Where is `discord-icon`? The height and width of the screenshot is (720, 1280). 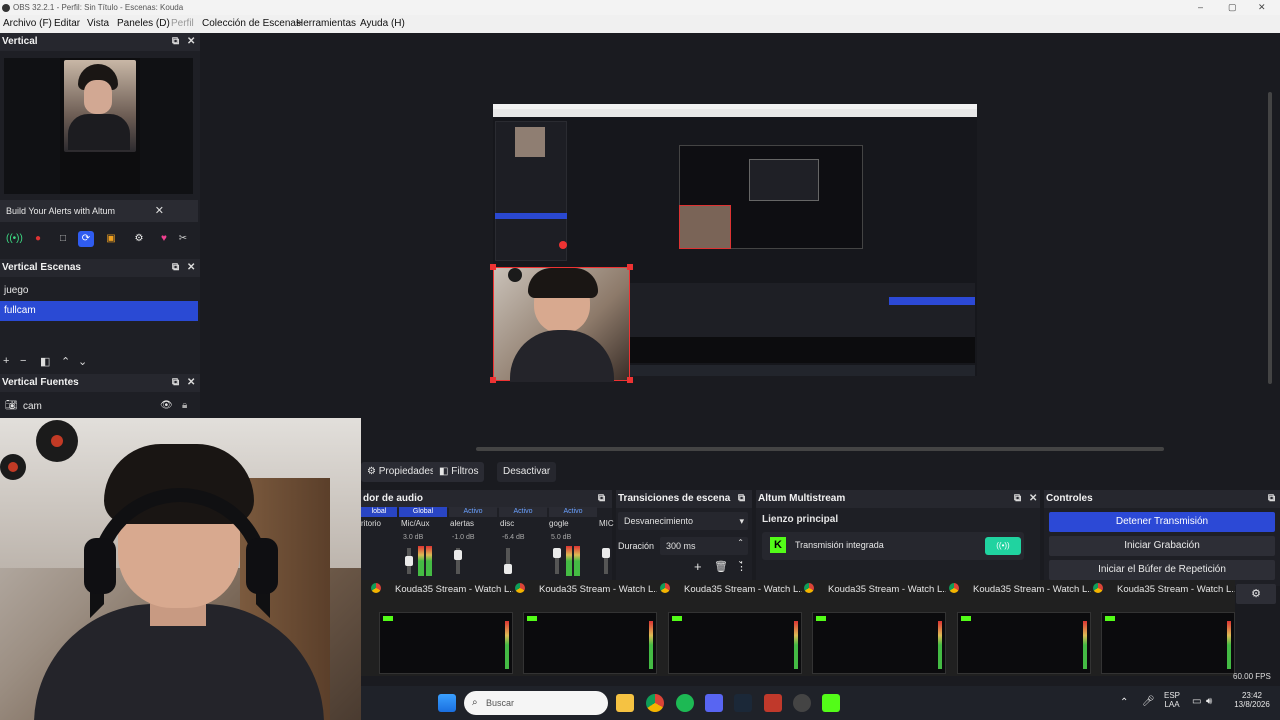 discord-icon is located at coordinates (714, 703).